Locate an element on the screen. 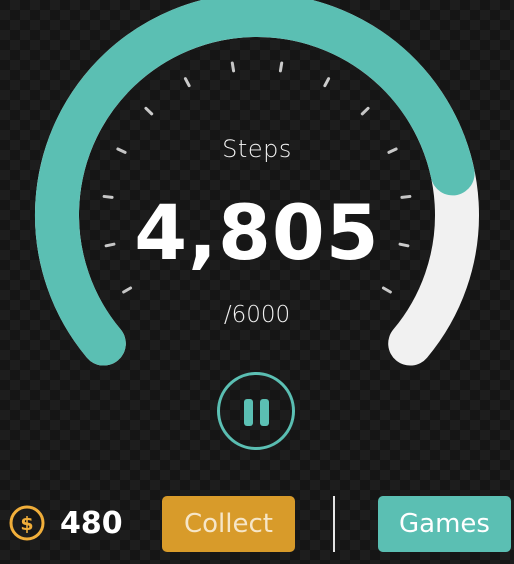 Image resolution: width=514 pixels, height=564 pixels. step-count: 4,805 is located at coordinates (257, 232).